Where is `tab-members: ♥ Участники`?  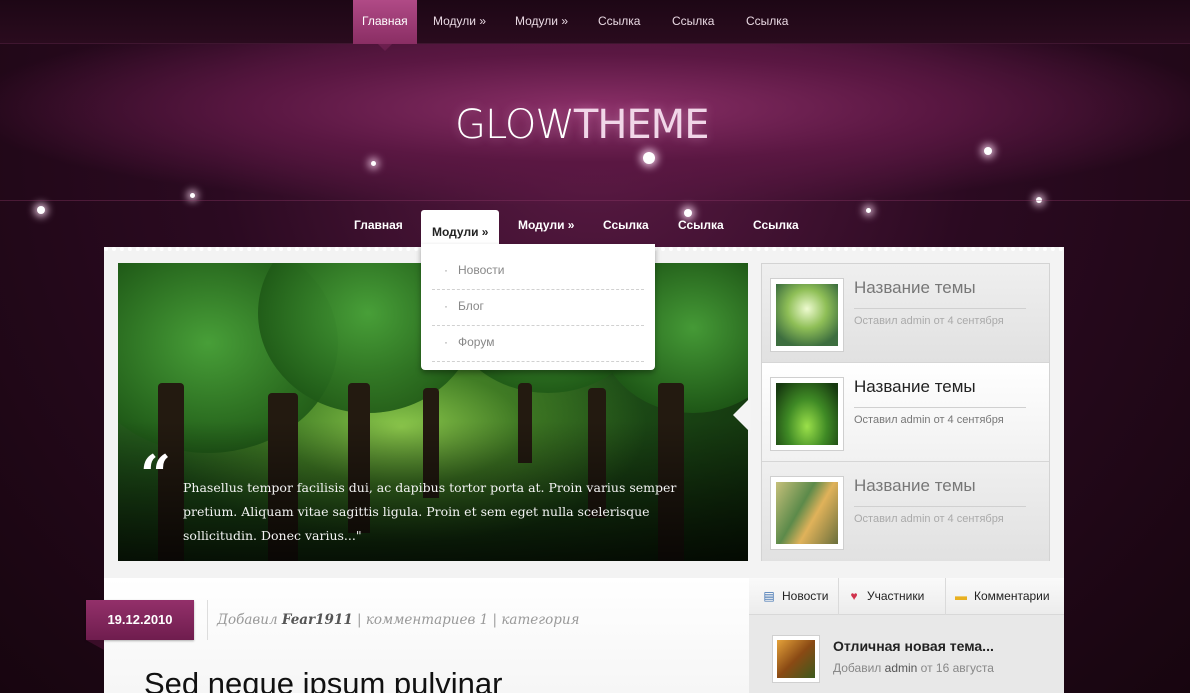 tab-members: ♥ Участники is located at coordinates (881, 596).